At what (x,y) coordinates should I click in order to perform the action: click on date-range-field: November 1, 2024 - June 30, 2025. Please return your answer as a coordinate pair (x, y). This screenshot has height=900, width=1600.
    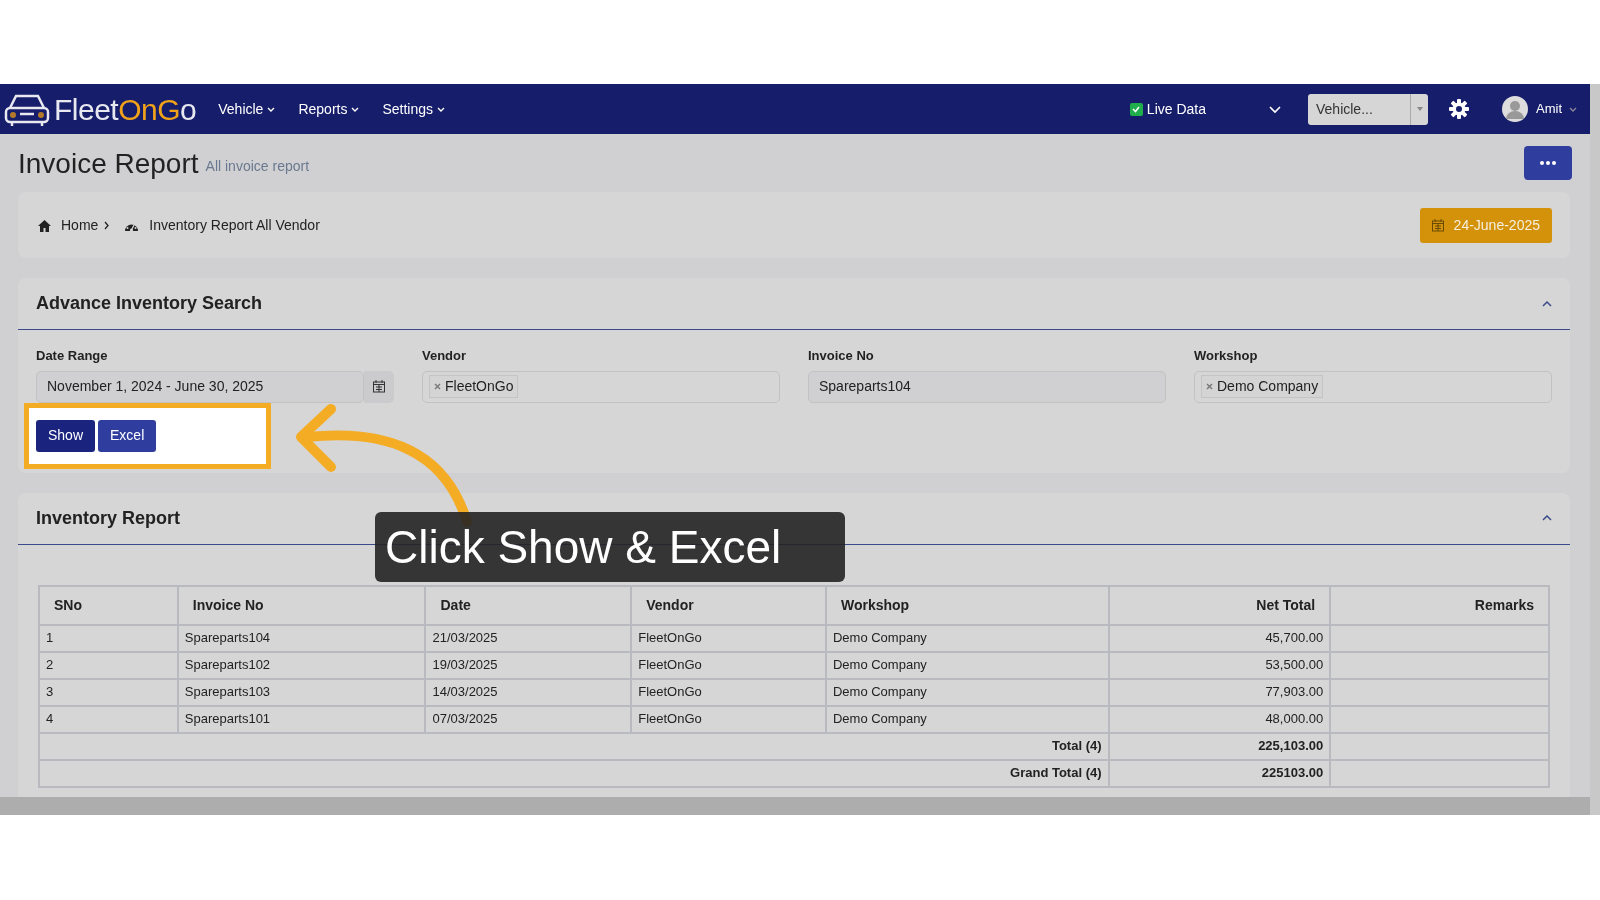
    Looking at the image, I should click on (200, 386).